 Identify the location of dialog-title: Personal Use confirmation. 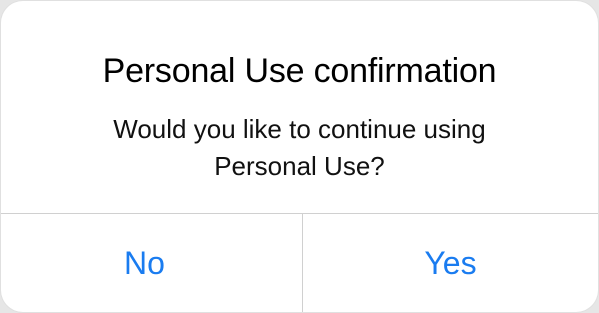
(299, 71).